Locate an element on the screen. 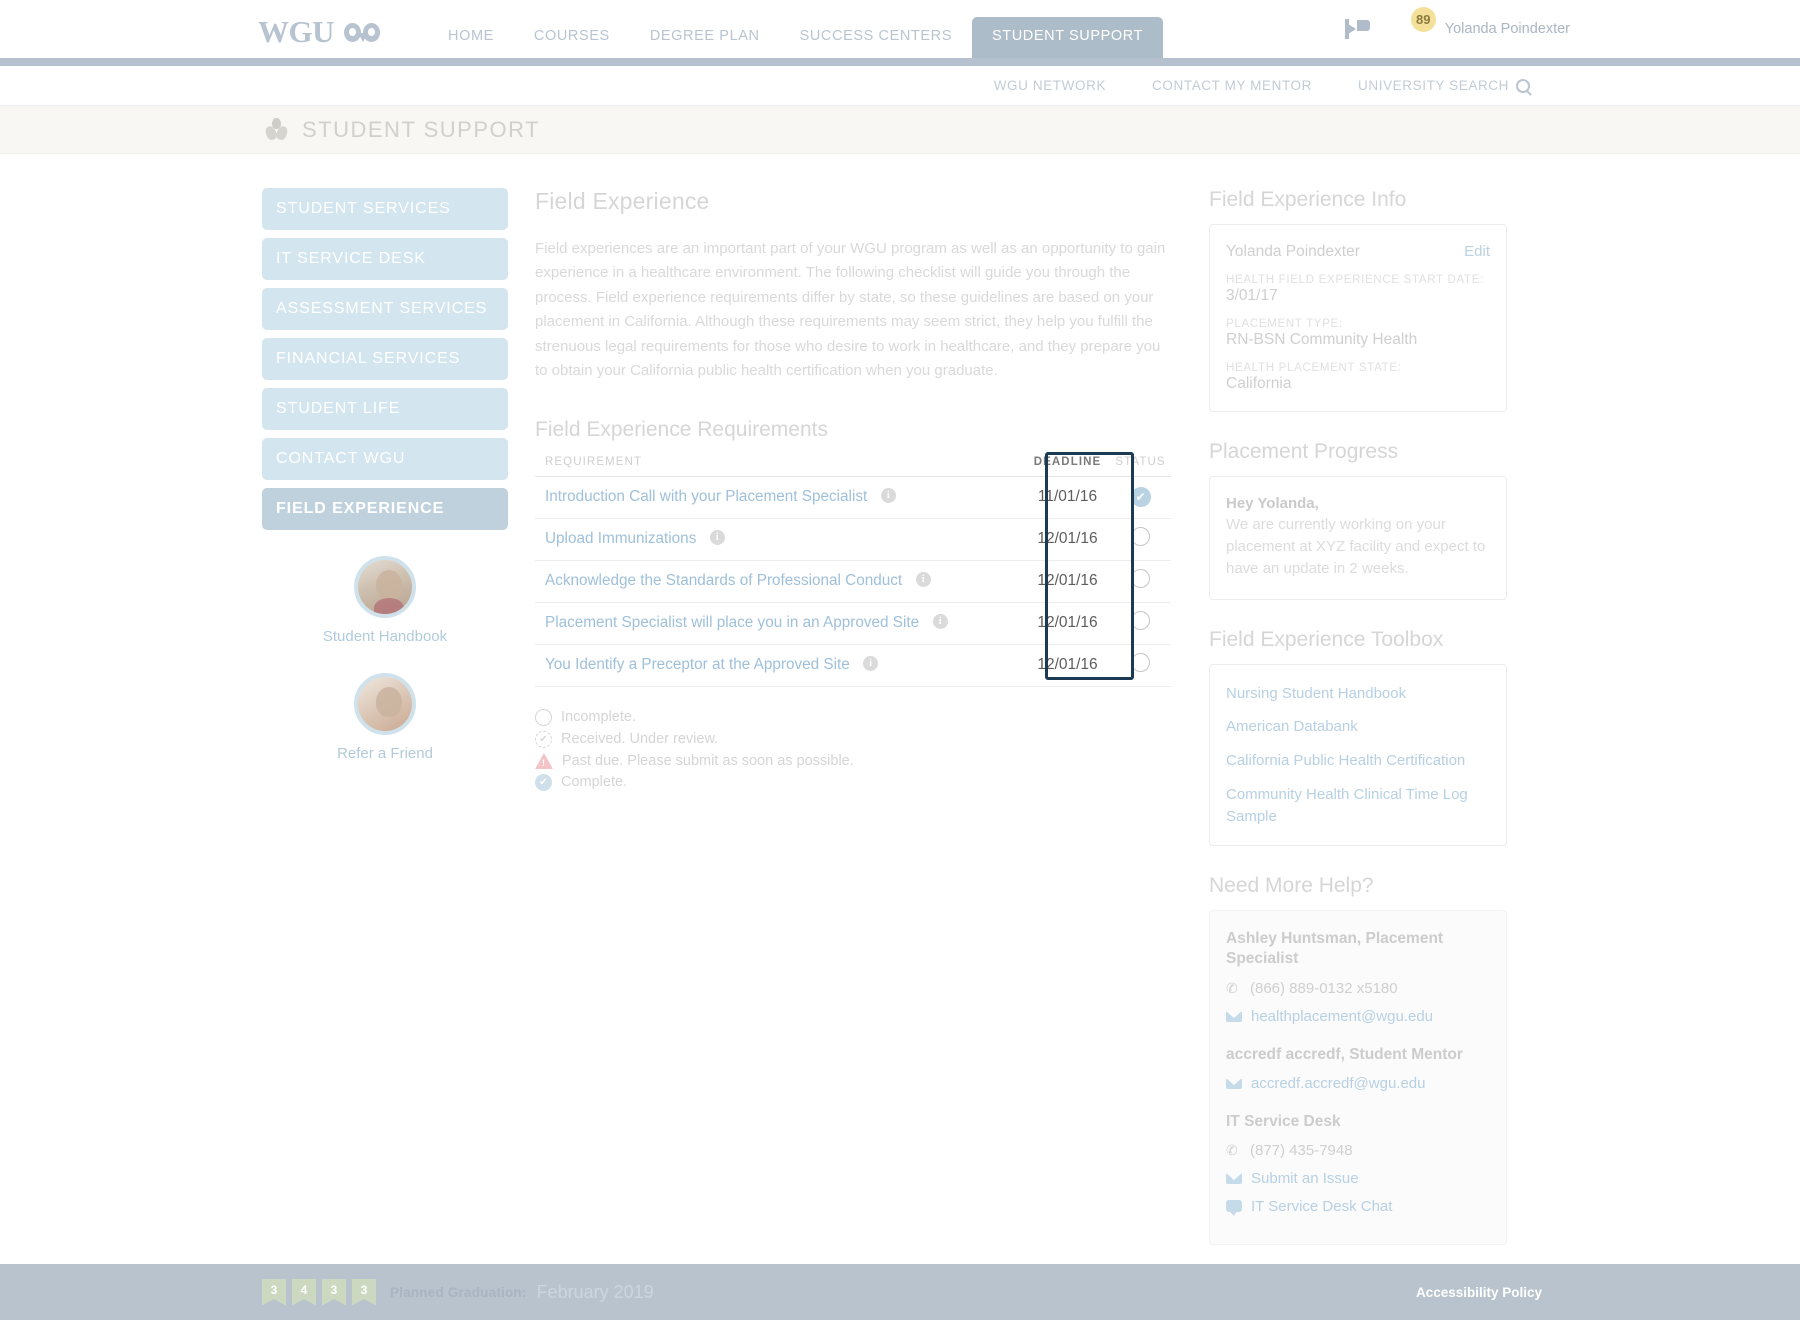  submit-an-issue-link: Submit an Issue is located at coordinates (1305, 1178).